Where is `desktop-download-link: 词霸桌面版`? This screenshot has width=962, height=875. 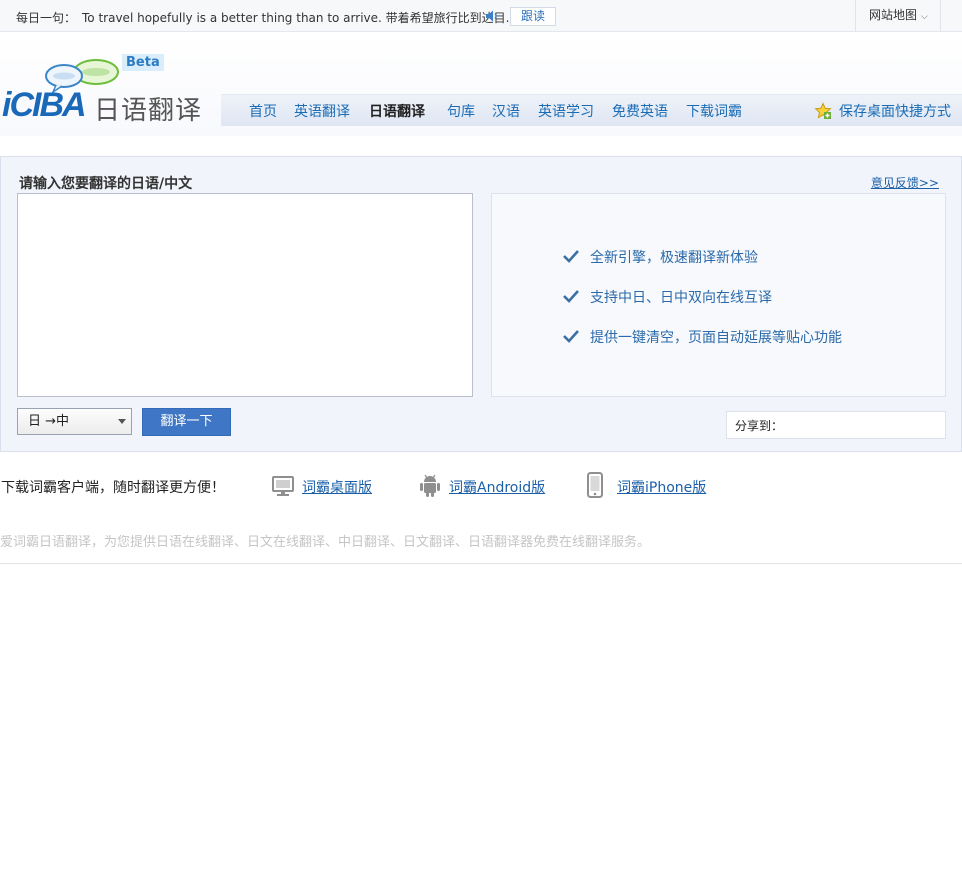 desktop-download-link: 词霸桌面版 is located at coordinates (337, 487).